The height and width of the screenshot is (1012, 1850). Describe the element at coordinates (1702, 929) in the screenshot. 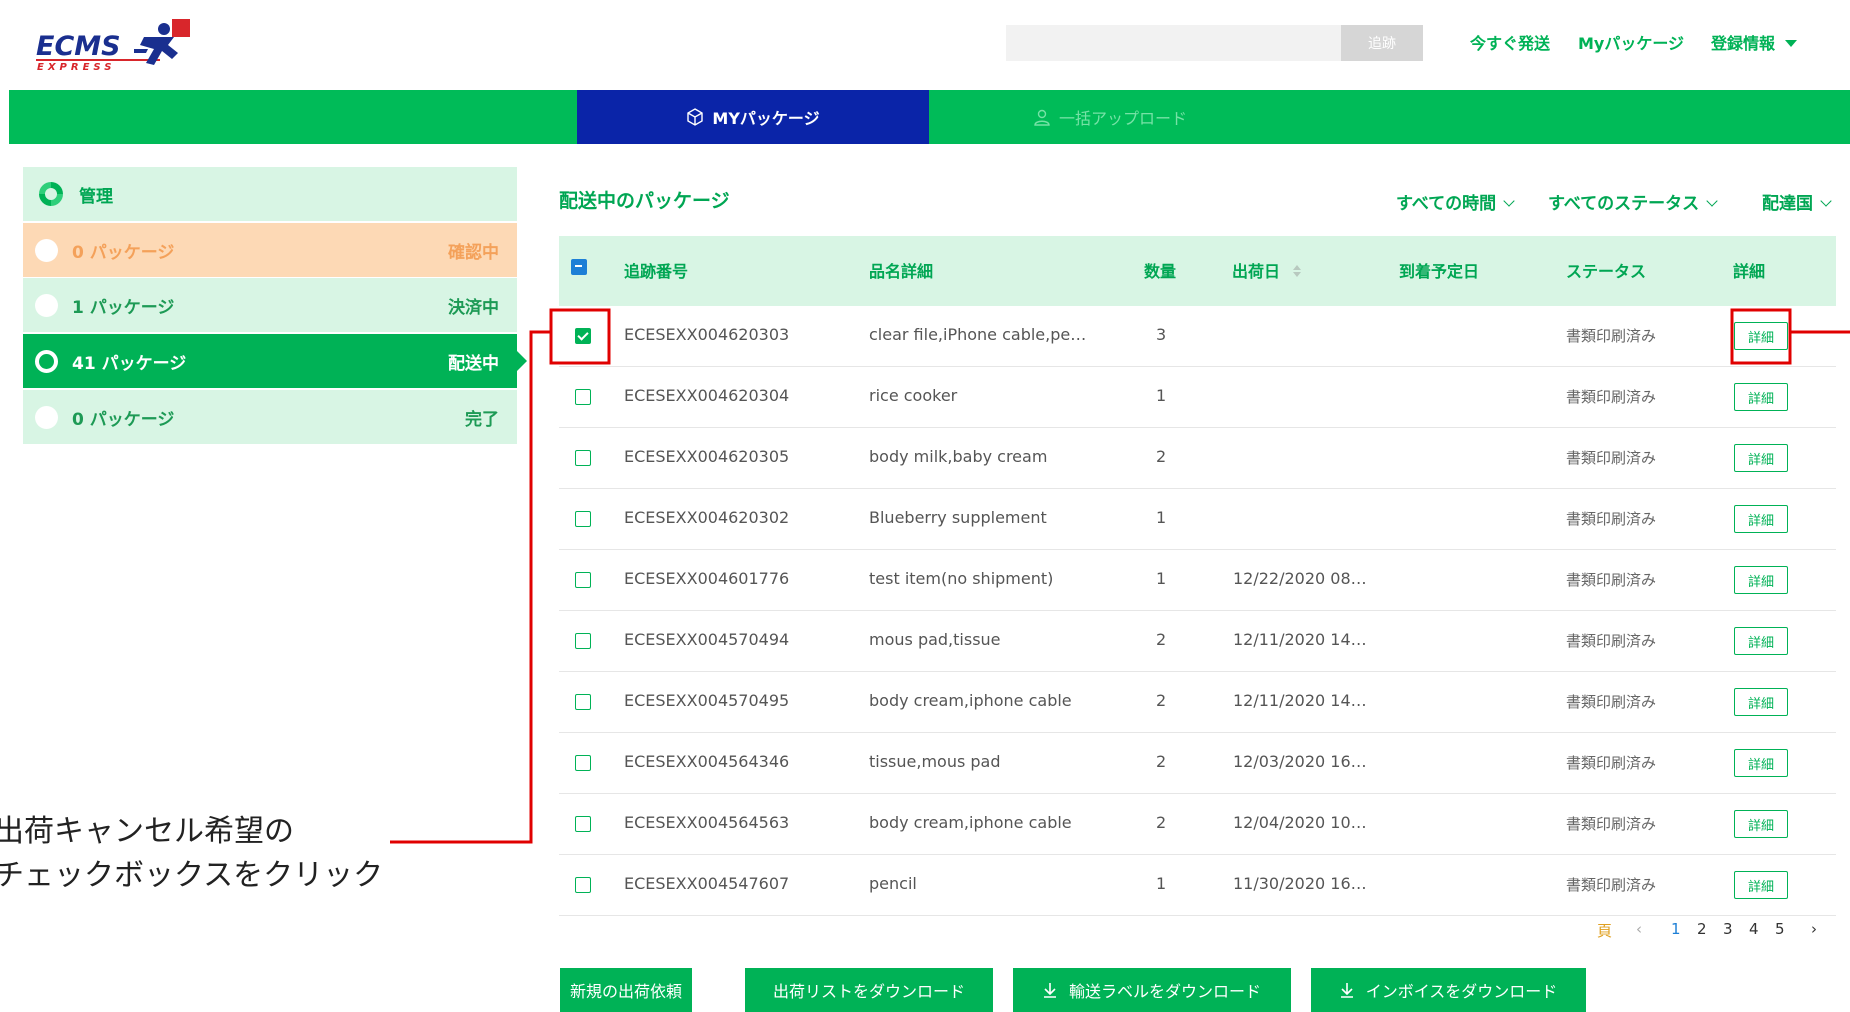

I see `pagination-page-2: 2` at that location.